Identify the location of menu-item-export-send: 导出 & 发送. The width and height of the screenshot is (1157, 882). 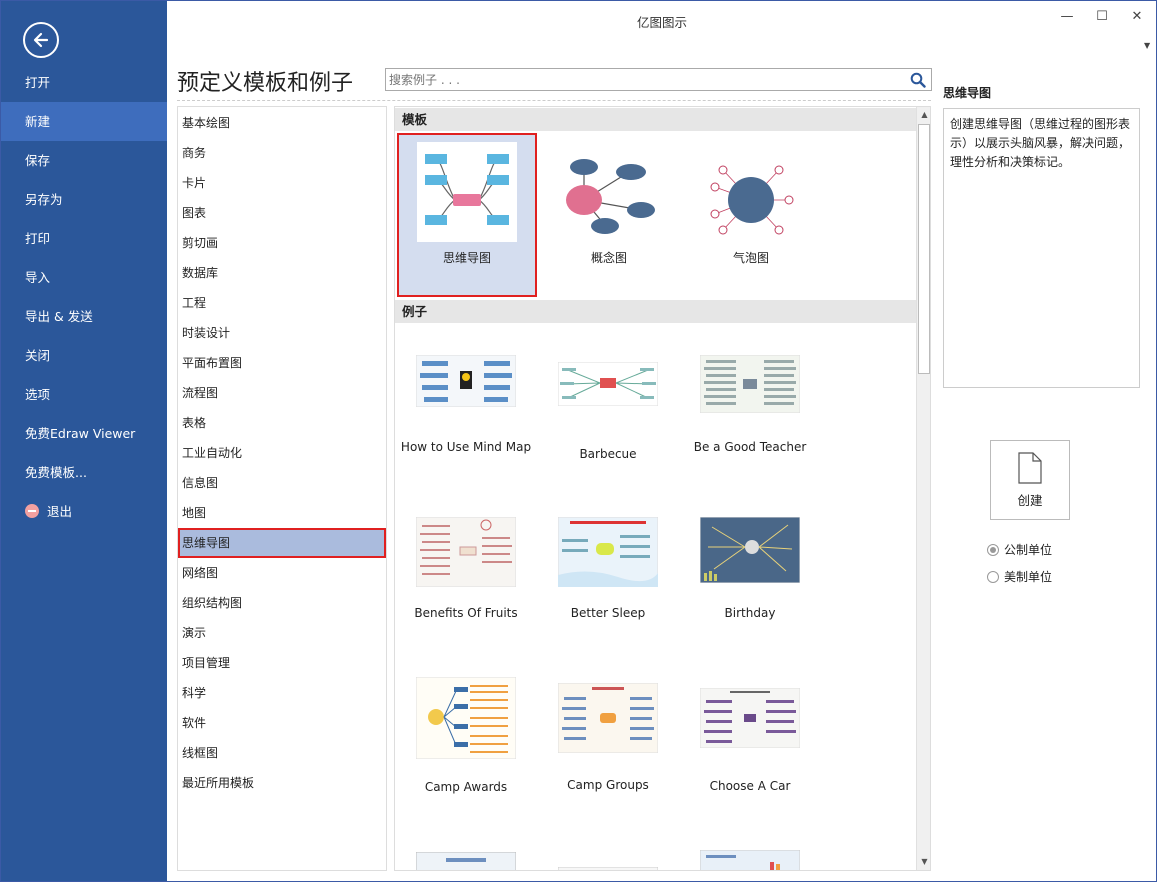
(84, 316).